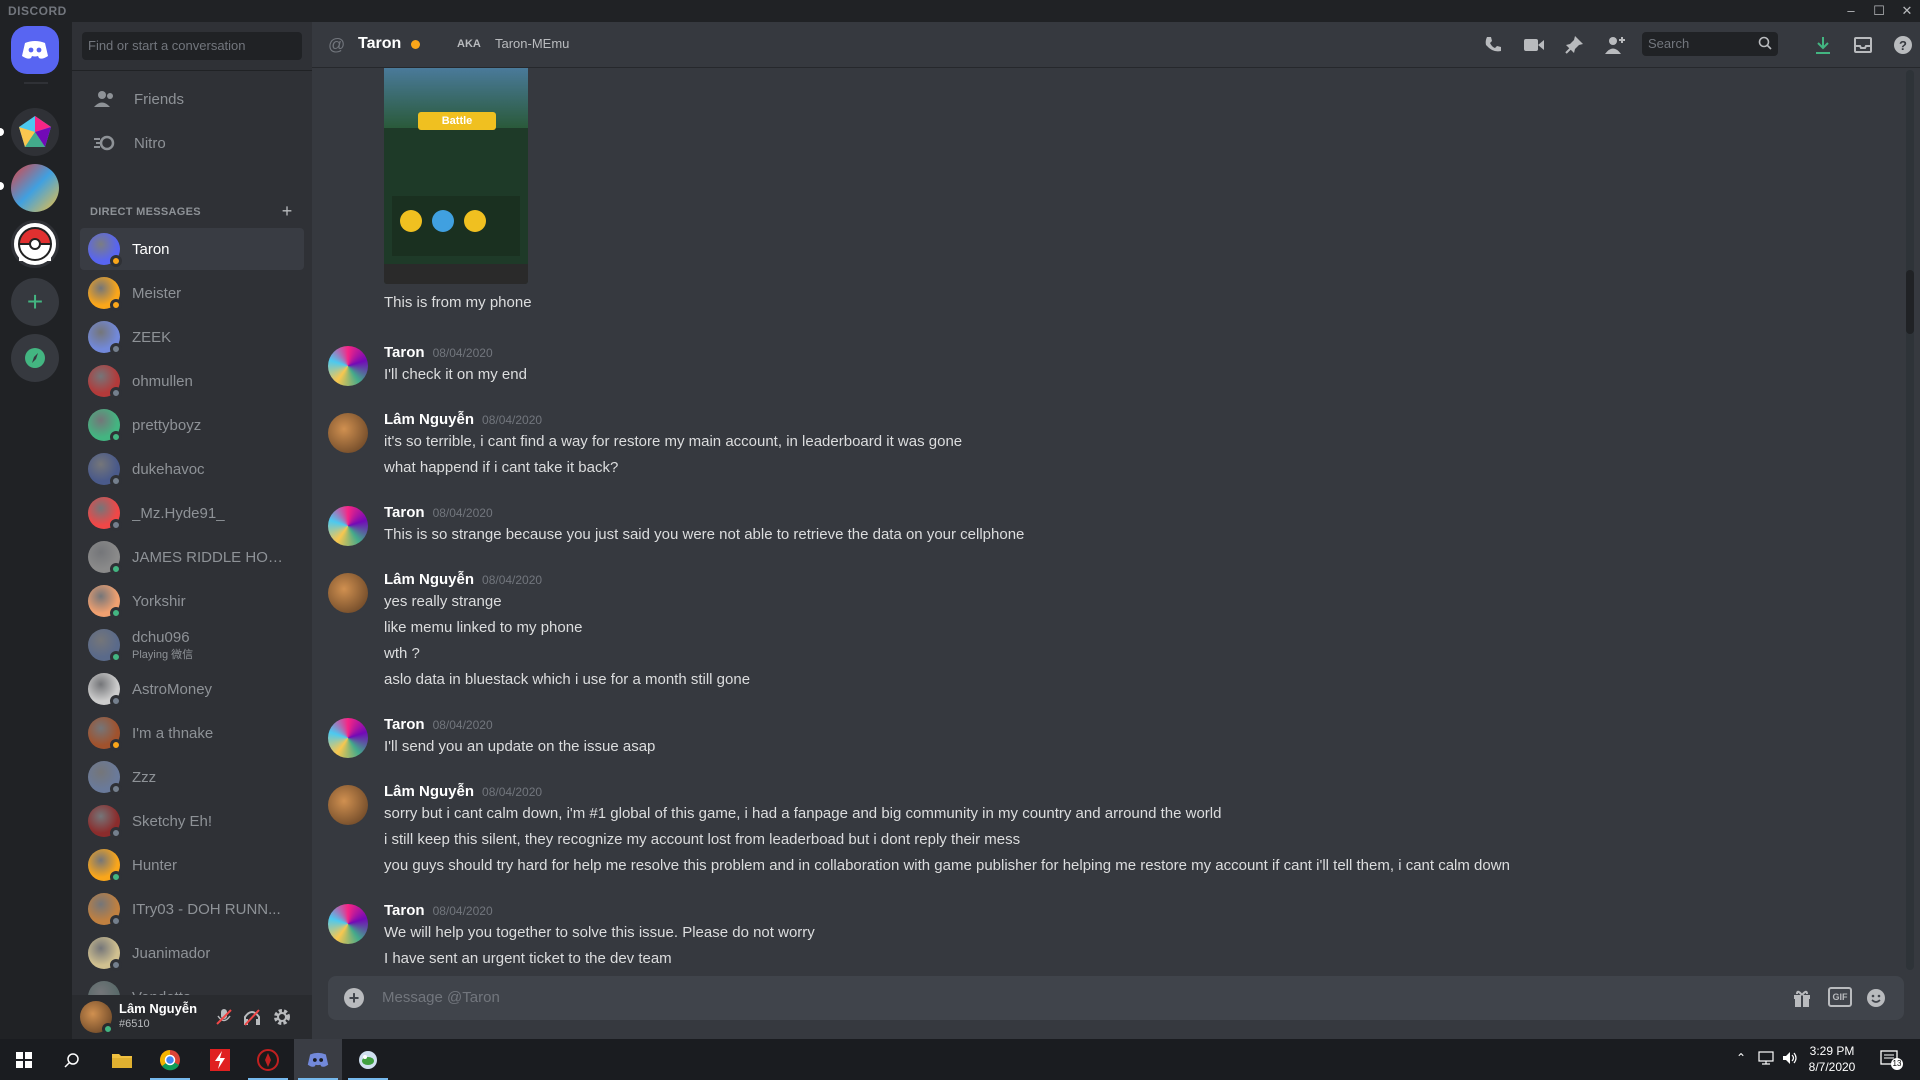  I want to click on nav-nitro: Nitro, so click(192, 143).